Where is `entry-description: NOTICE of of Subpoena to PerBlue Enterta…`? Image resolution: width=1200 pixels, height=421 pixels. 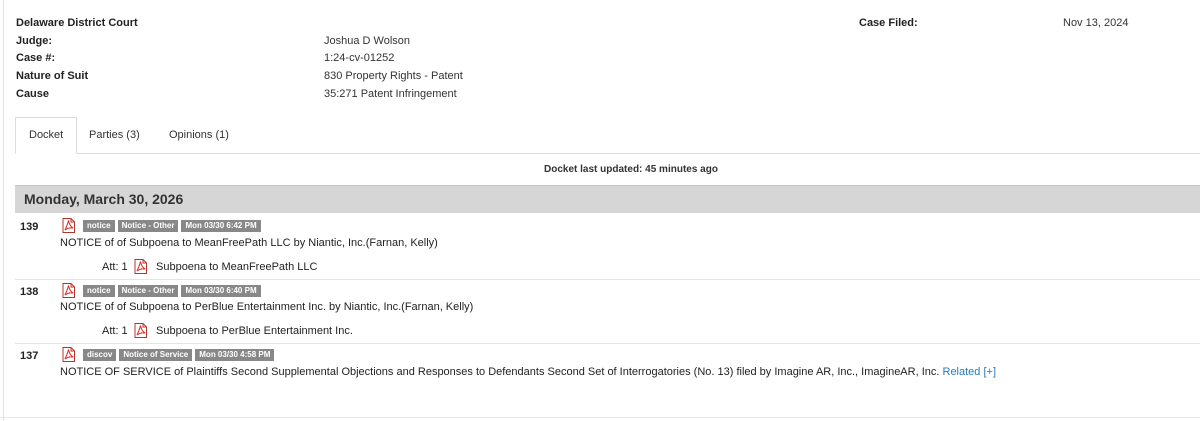
entry-description: NOTICE of of Subpoena to PerBlue Enterta… is located at coordinates (267, 307).